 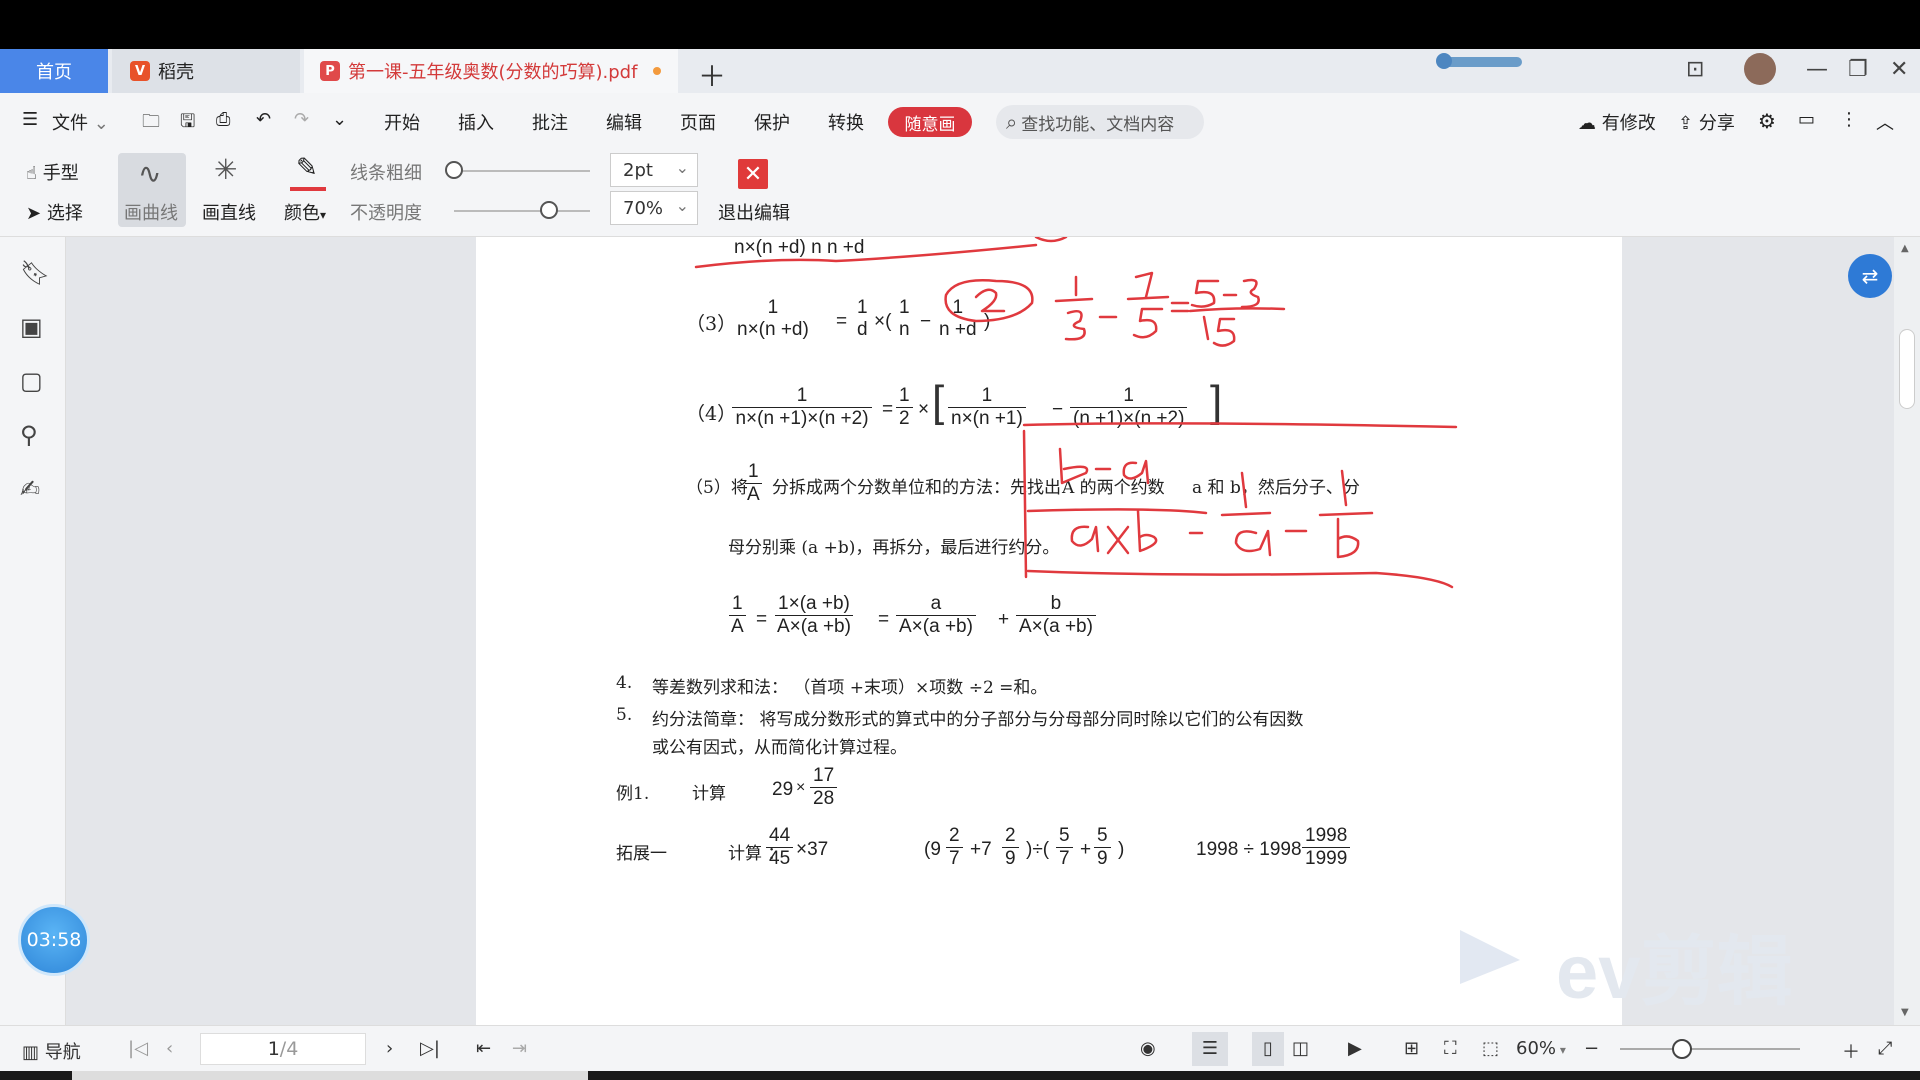 I want to click on menu-freehand: 随意画, so click(x=930, y=122).